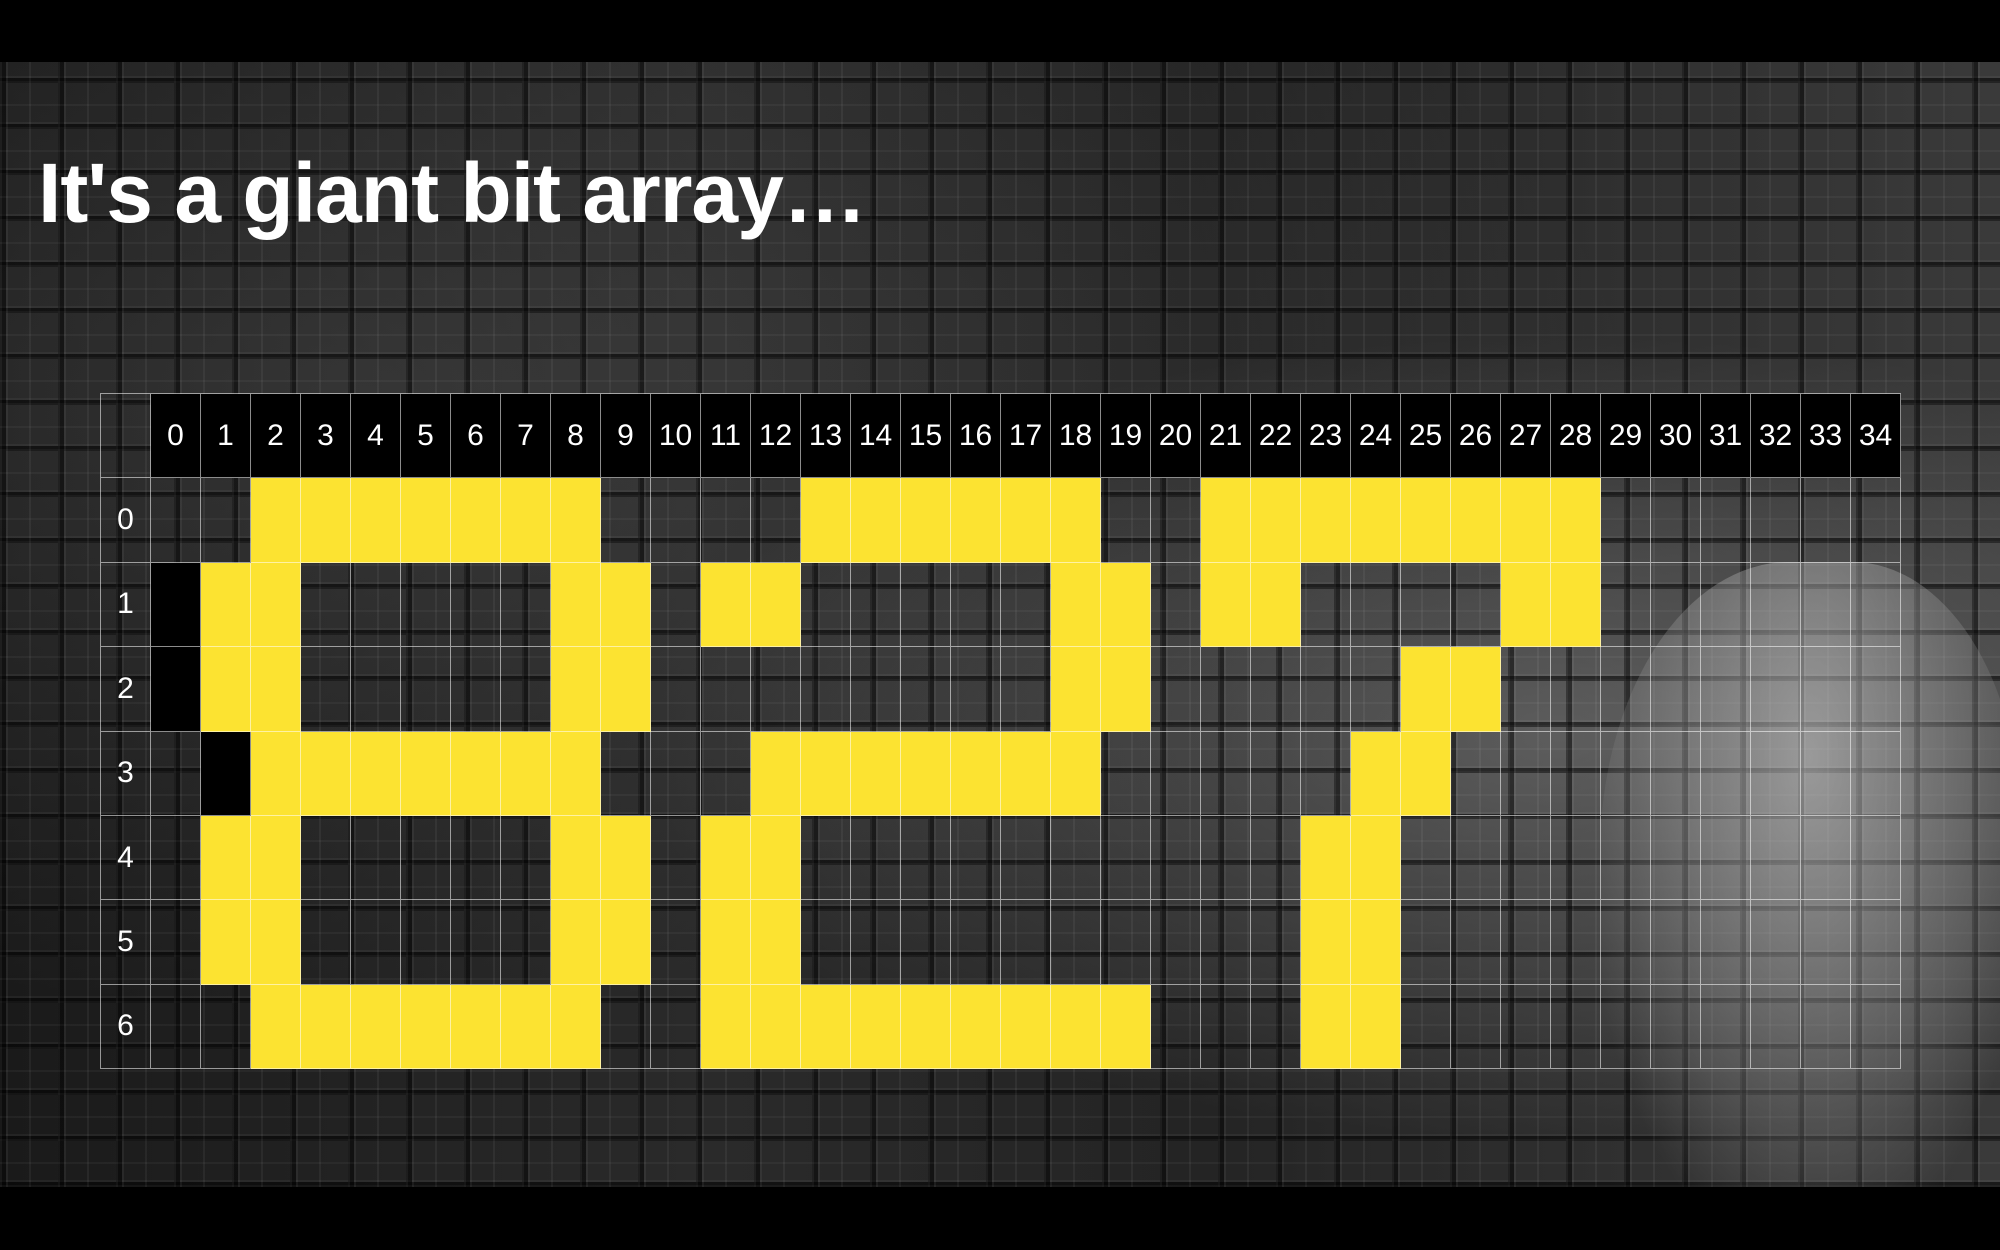 The height and width of the screenshot is (1250, 2000). I want to click on column-label: 20, so click(1176, 436).